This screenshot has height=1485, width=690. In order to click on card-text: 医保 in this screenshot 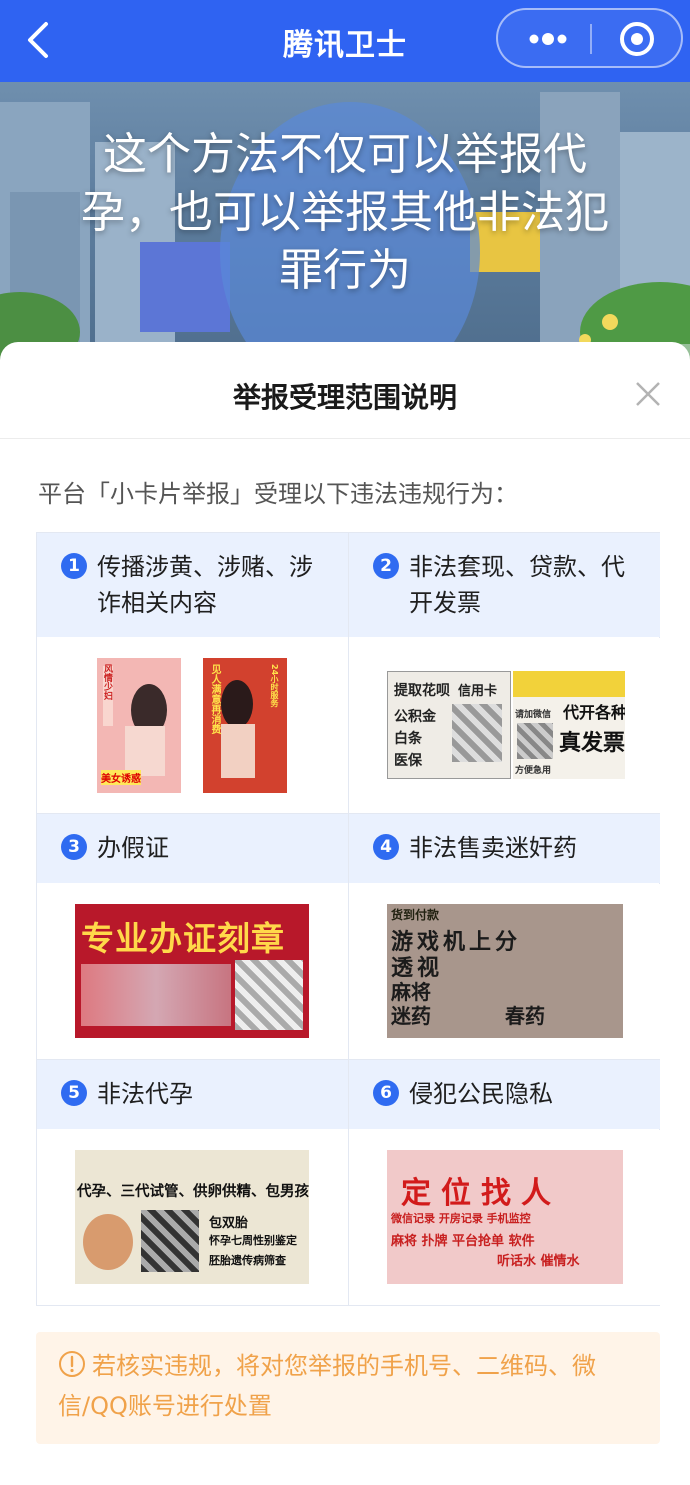, I will do `click(408, 761)`.